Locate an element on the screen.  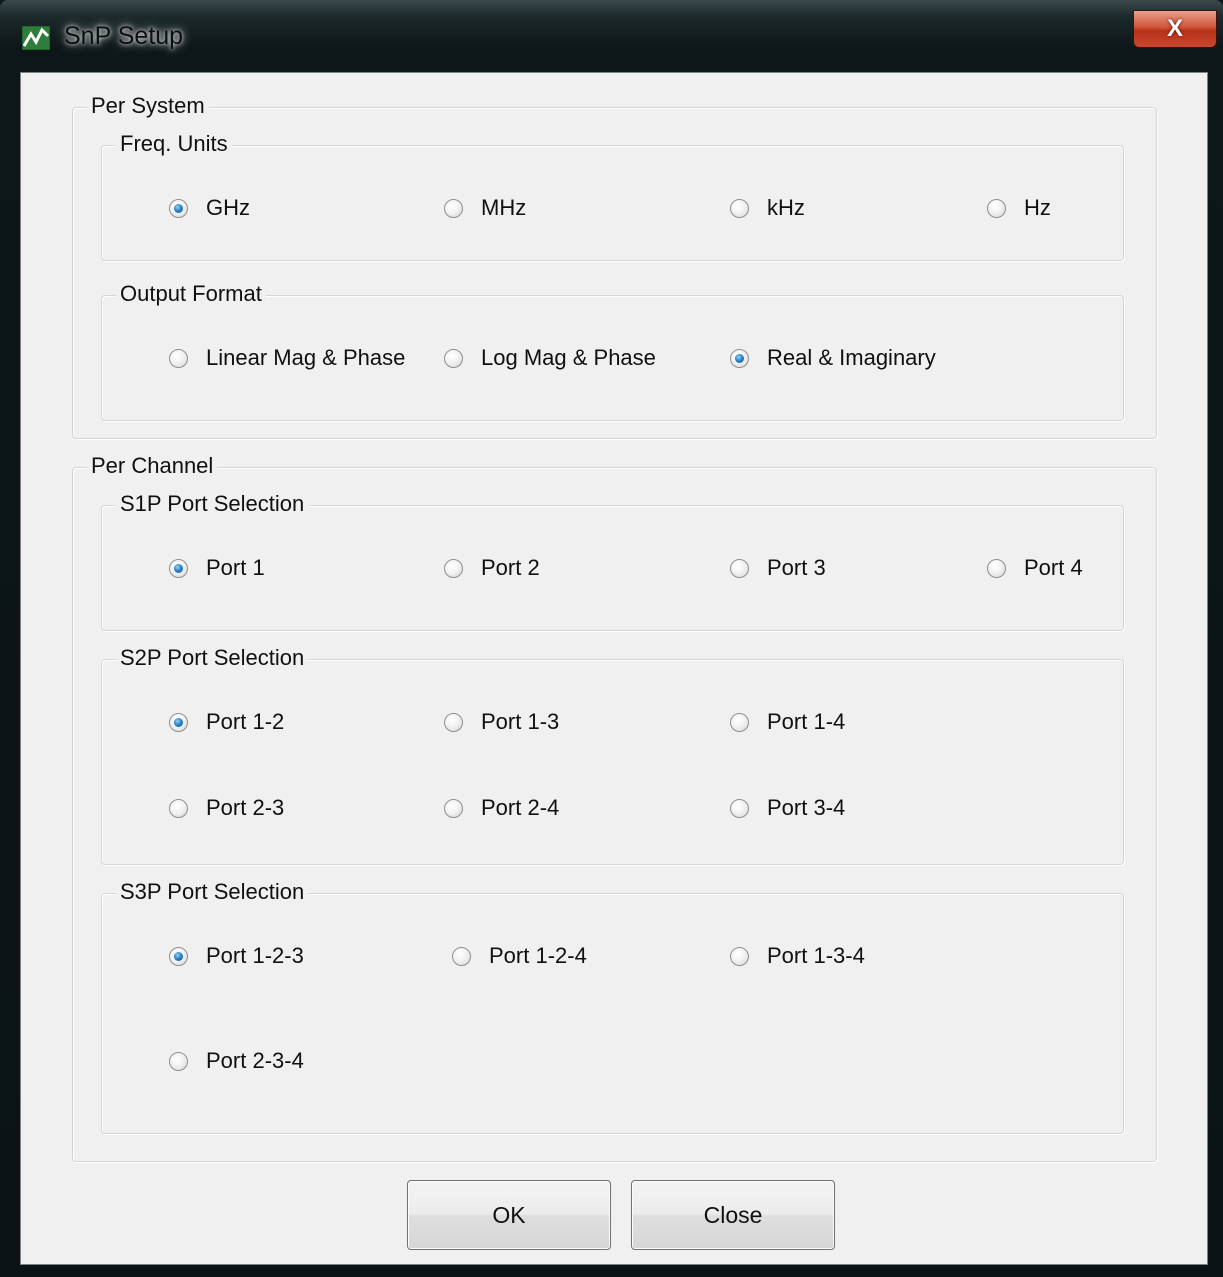
radio-label: Port 2-4 is located at coordinates (520, 807).